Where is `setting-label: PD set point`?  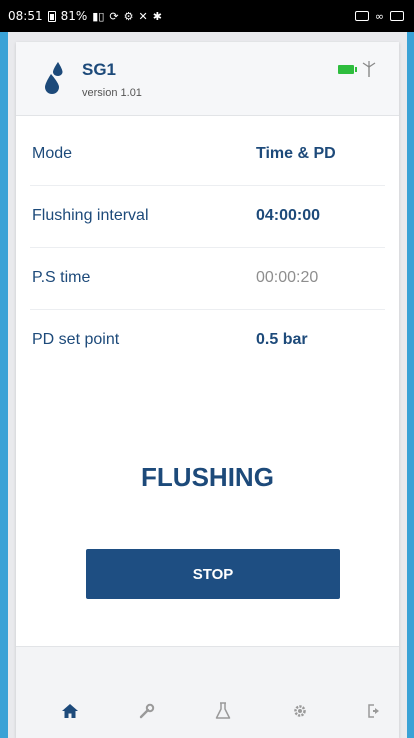 setting-label: PD set point is located at coordinates (76, 339).